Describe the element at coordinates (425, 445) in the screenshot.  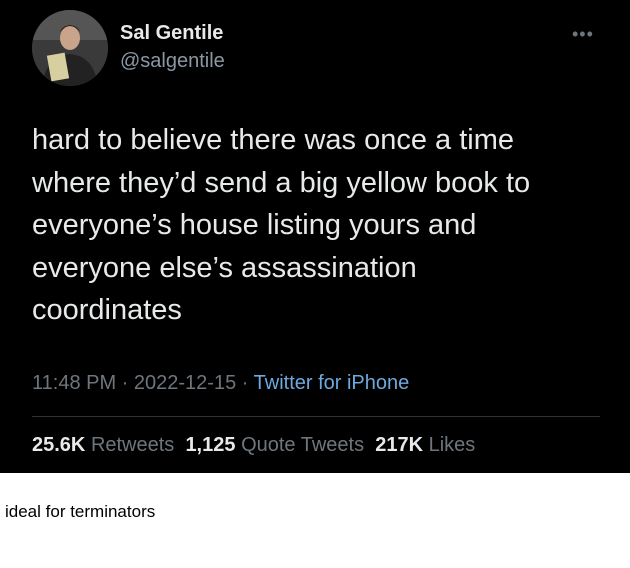
I see `likes-stat: 217K Likes` at that location.